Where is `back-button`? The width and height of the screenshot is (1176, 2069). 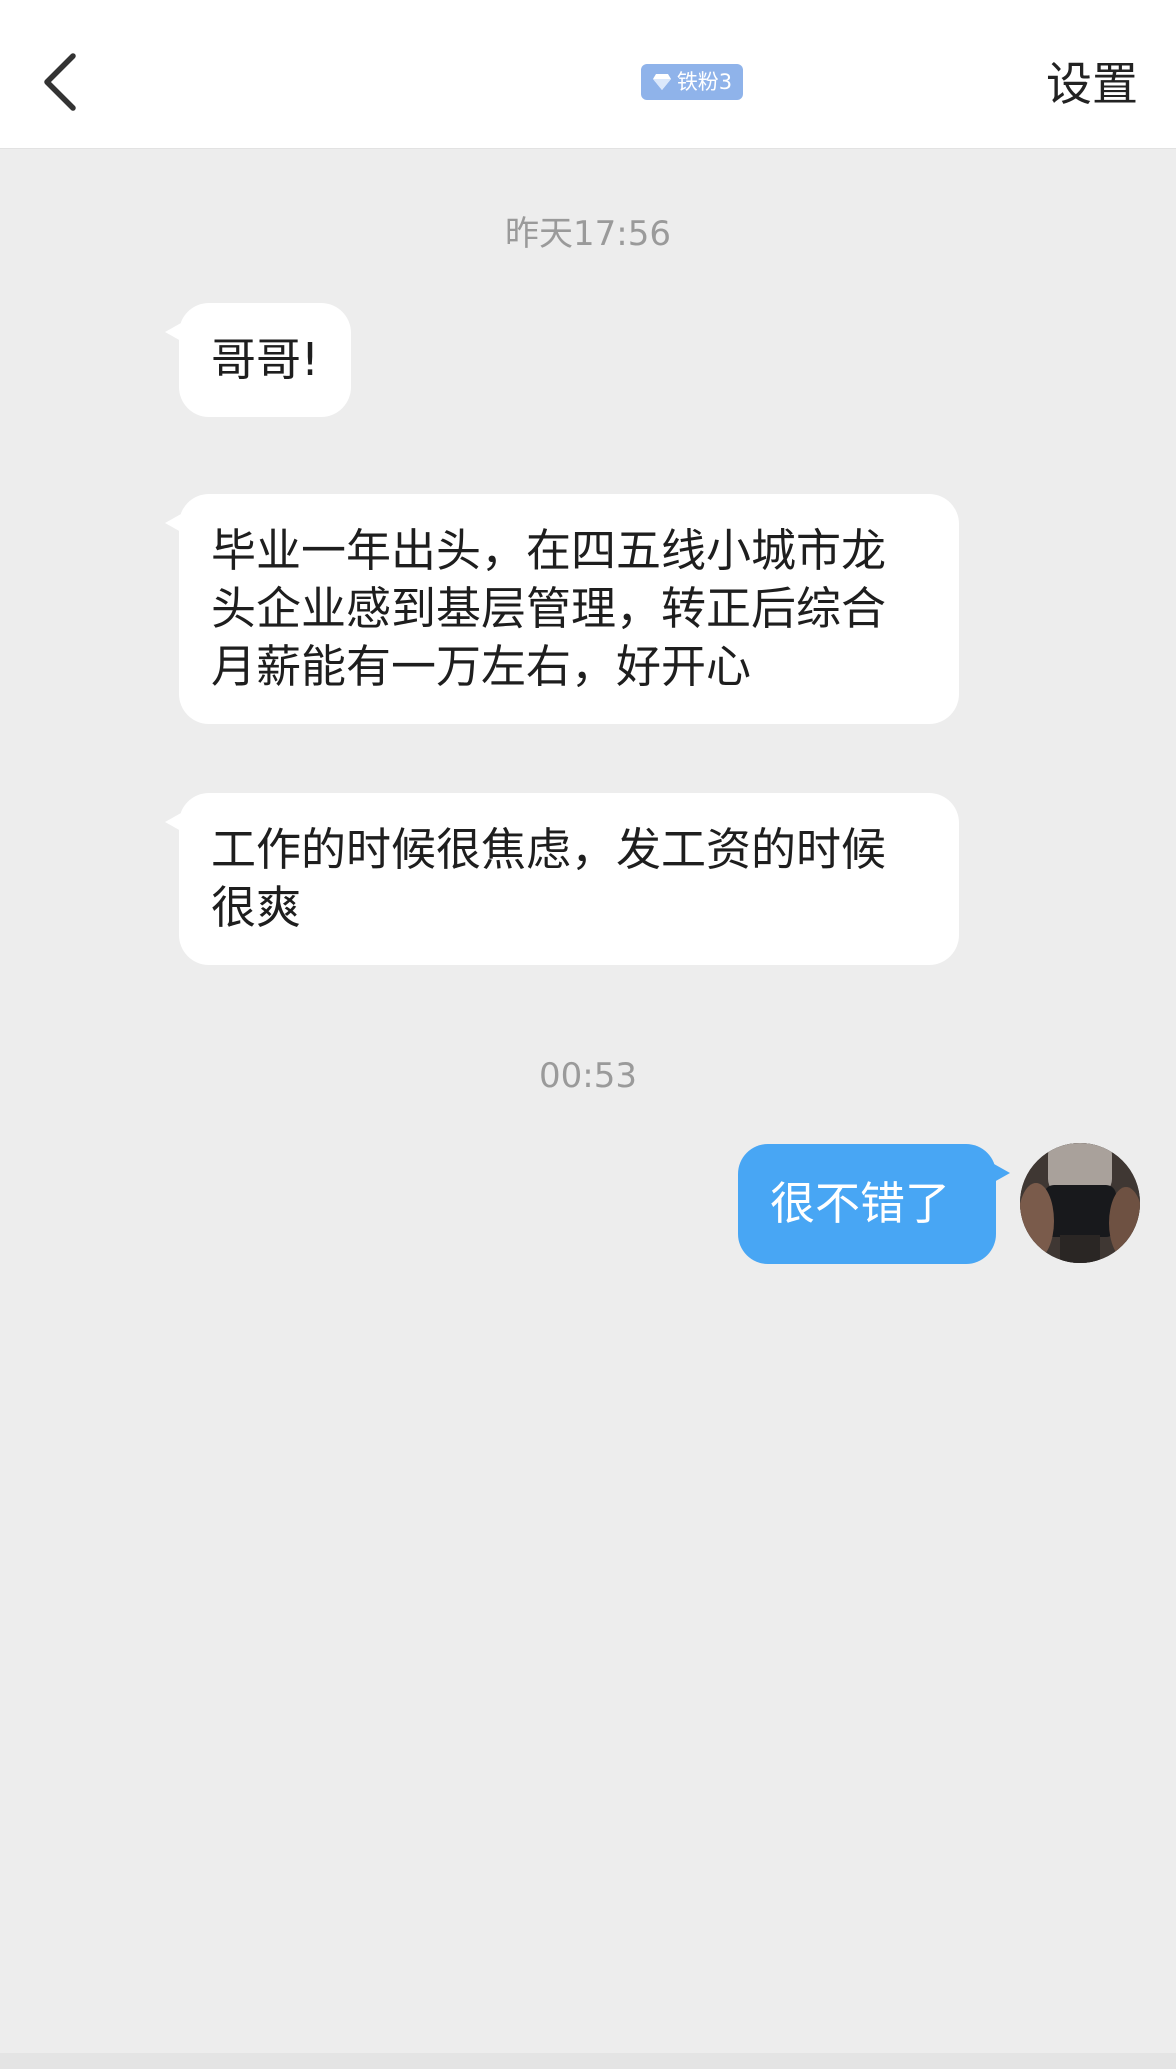
back-button is located at coordinates (60, 82).